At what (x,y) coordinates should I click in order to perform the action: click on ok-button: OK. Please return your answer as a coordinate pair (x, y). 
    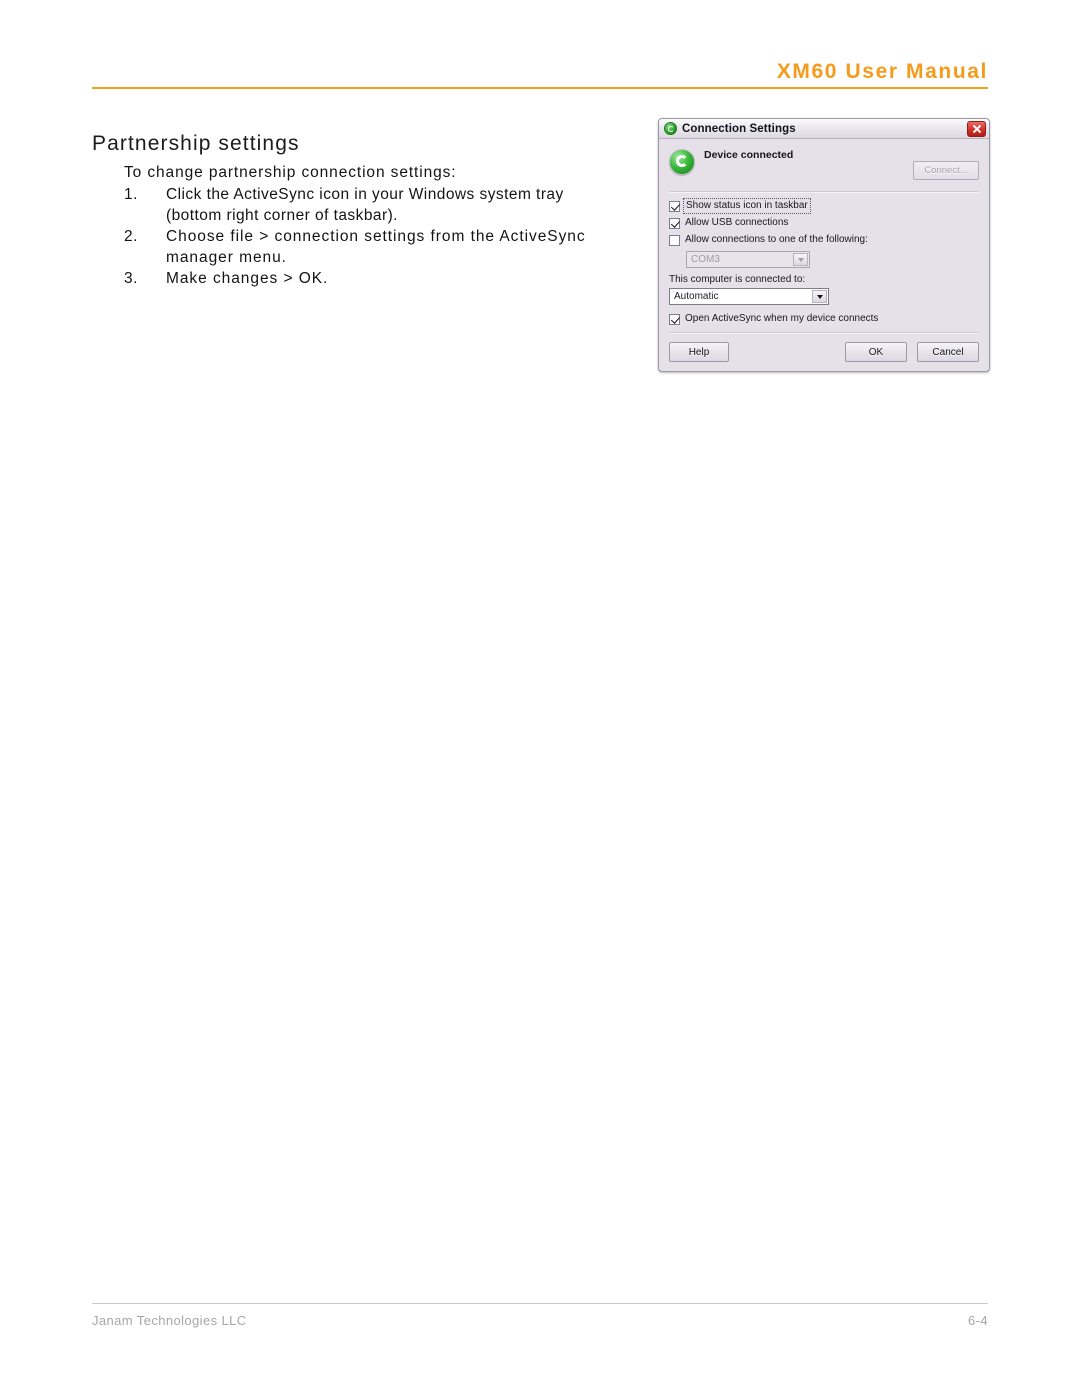
    Looking at the image, I should click on (876, 352).